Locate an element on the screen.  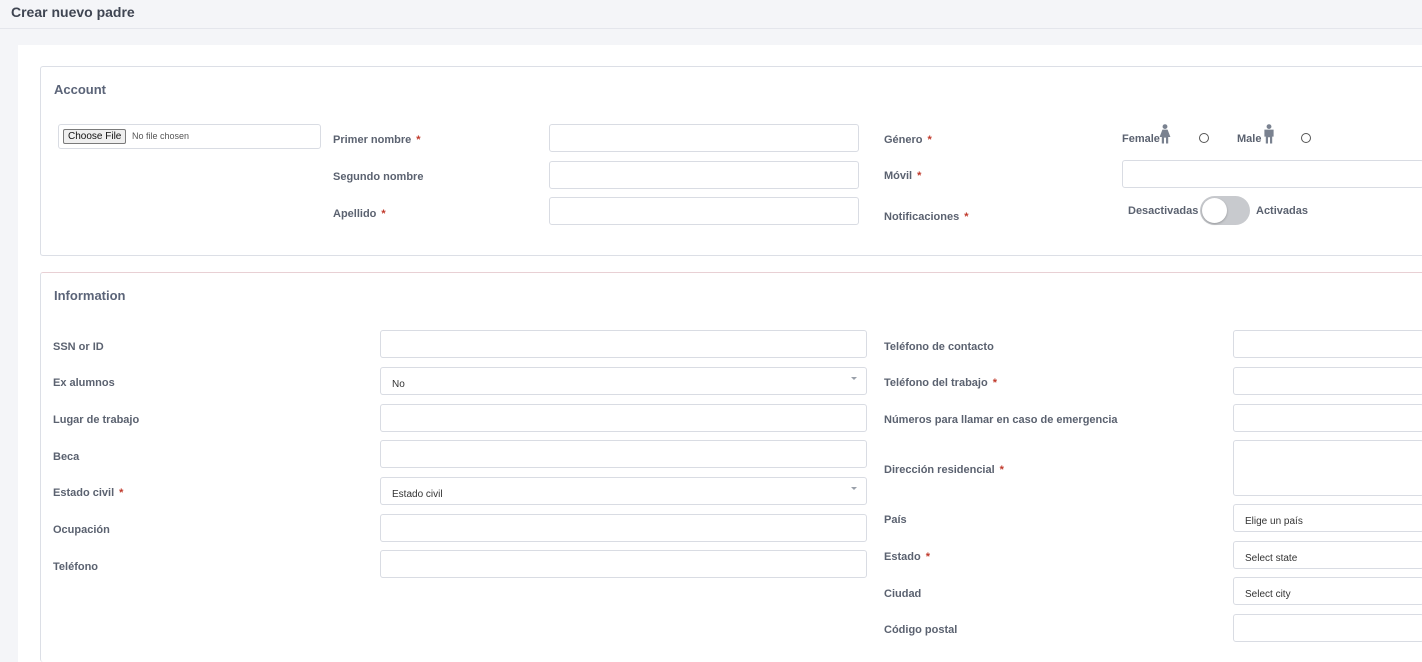
marital-status-label: Estado civil * is located at coordinates (88, 493).